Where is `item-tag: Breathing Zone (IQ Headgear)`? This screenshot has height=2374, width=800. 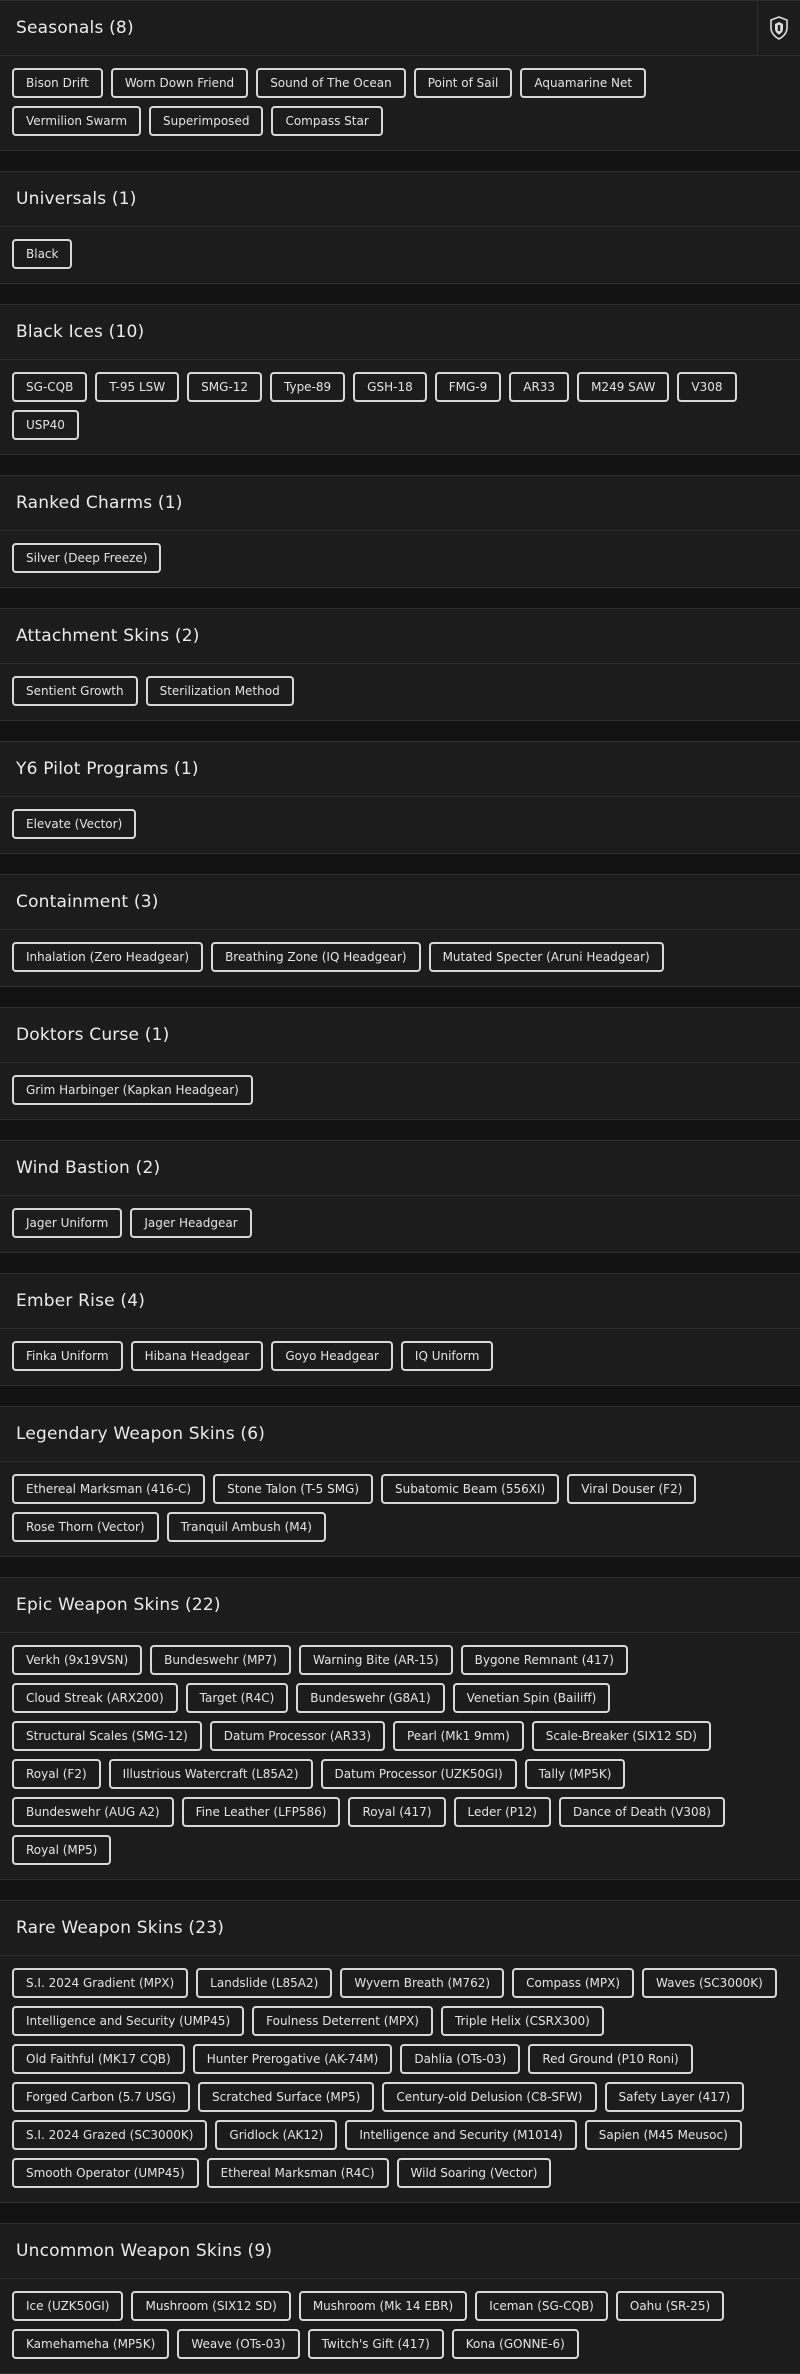 item-tag: Breathing Zone (IQ Headgear) is located at coordinates (316, 957).